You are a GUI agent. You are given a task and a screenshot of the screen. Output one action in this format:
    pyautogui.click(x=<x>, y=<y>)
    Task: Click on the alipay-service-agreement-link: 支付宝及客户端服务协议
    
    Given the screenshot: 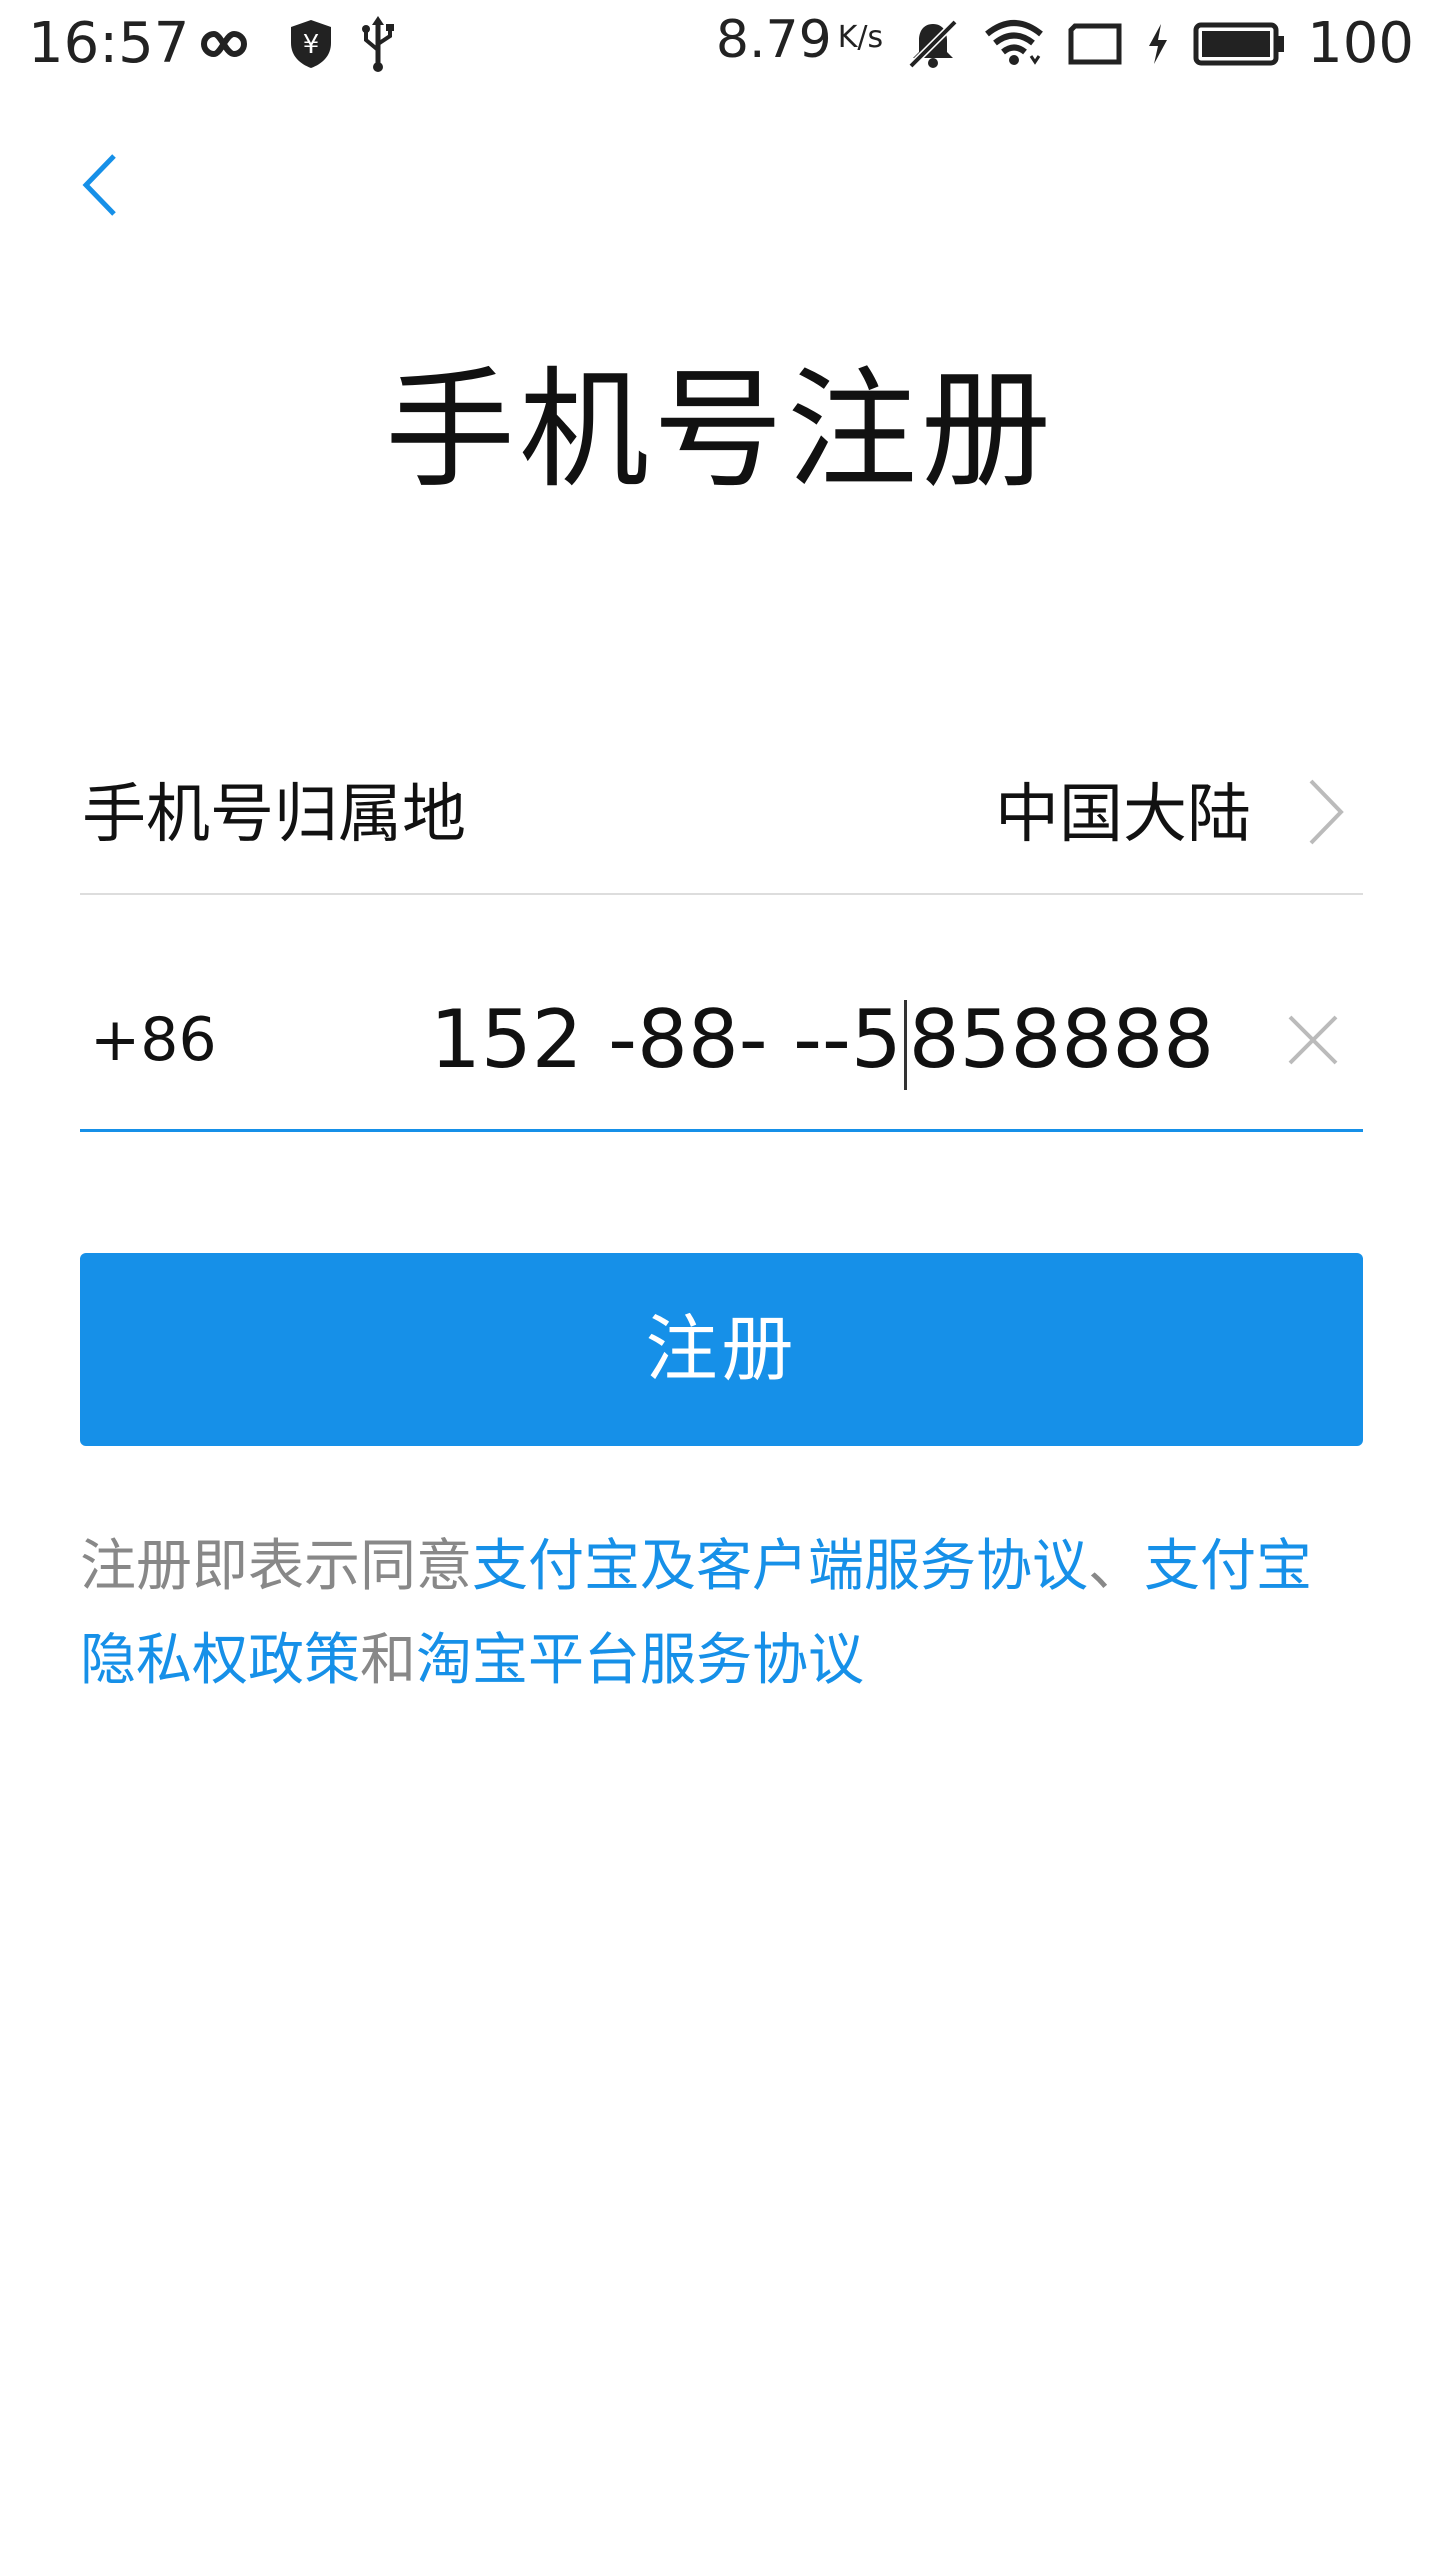 What is the action you would take?
    pyautogui.click(x=780, y=1566)
    